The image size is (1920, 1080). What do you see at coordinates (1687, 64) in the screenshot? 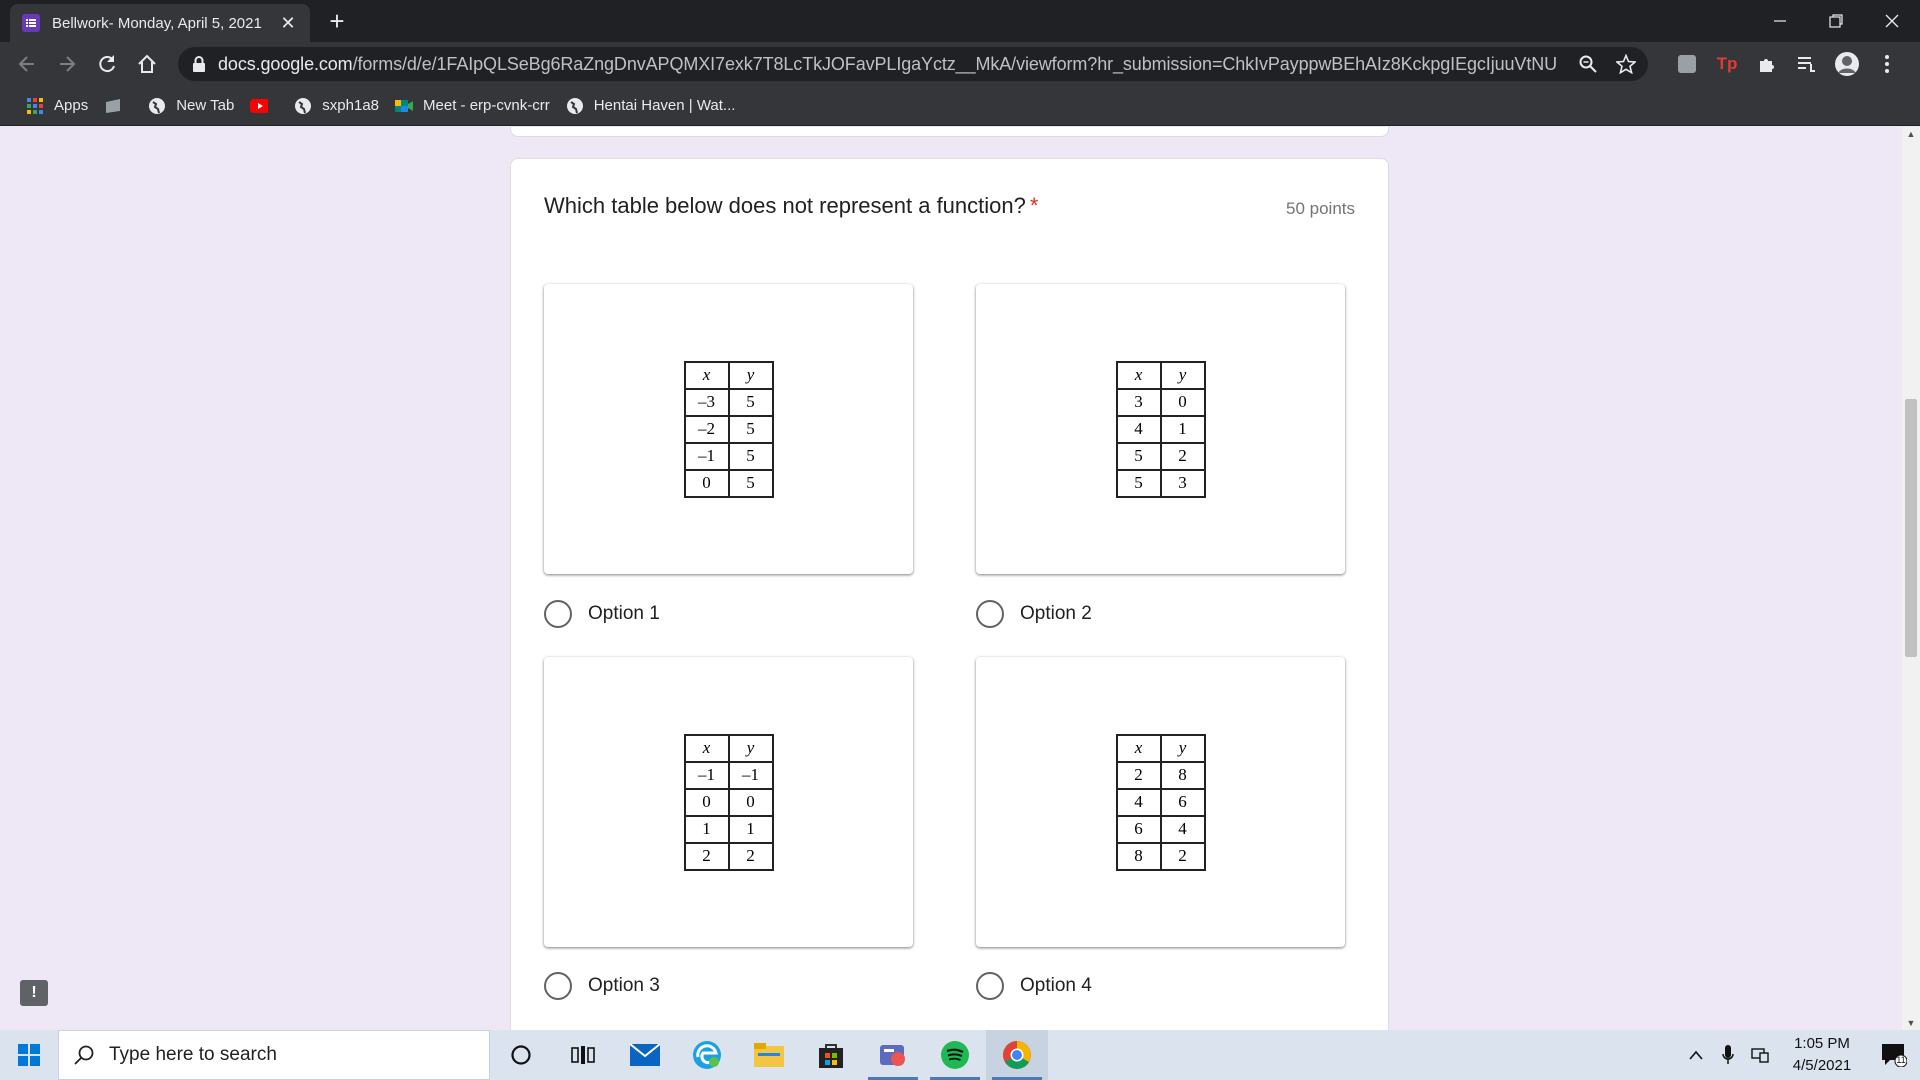
I see `extension-icon-gray` at bounding box center [1687, 64].